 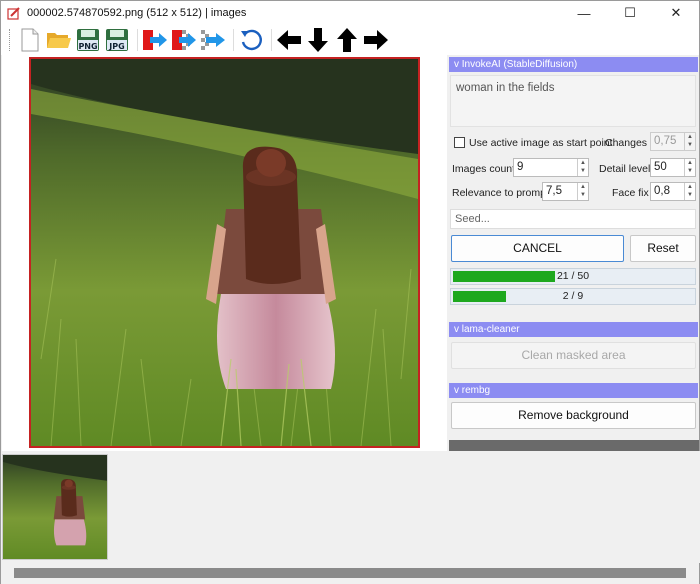 I want to click on arrow-left-icon, so click(x=289, y=40).